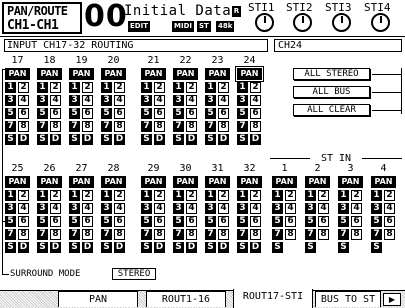 The image size is (405, 308). I want to click on surround-mode-value: STEREO, so click(134, 274).